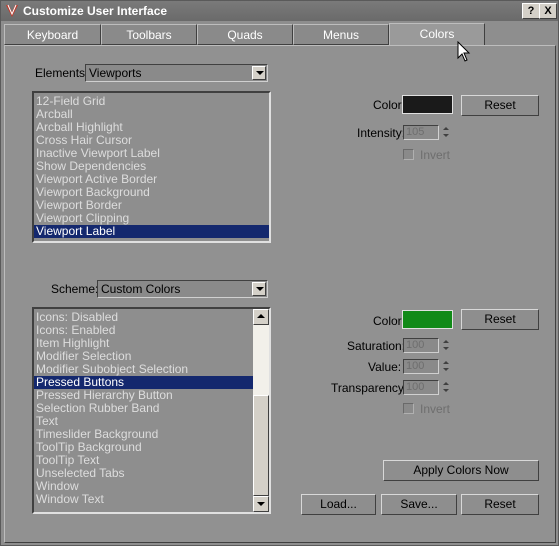 The height and width of the screenshot is (546, 559). Describe the element at coordinates (261, 504) in the screenshot. I see `scroll-down-icon` at that location.